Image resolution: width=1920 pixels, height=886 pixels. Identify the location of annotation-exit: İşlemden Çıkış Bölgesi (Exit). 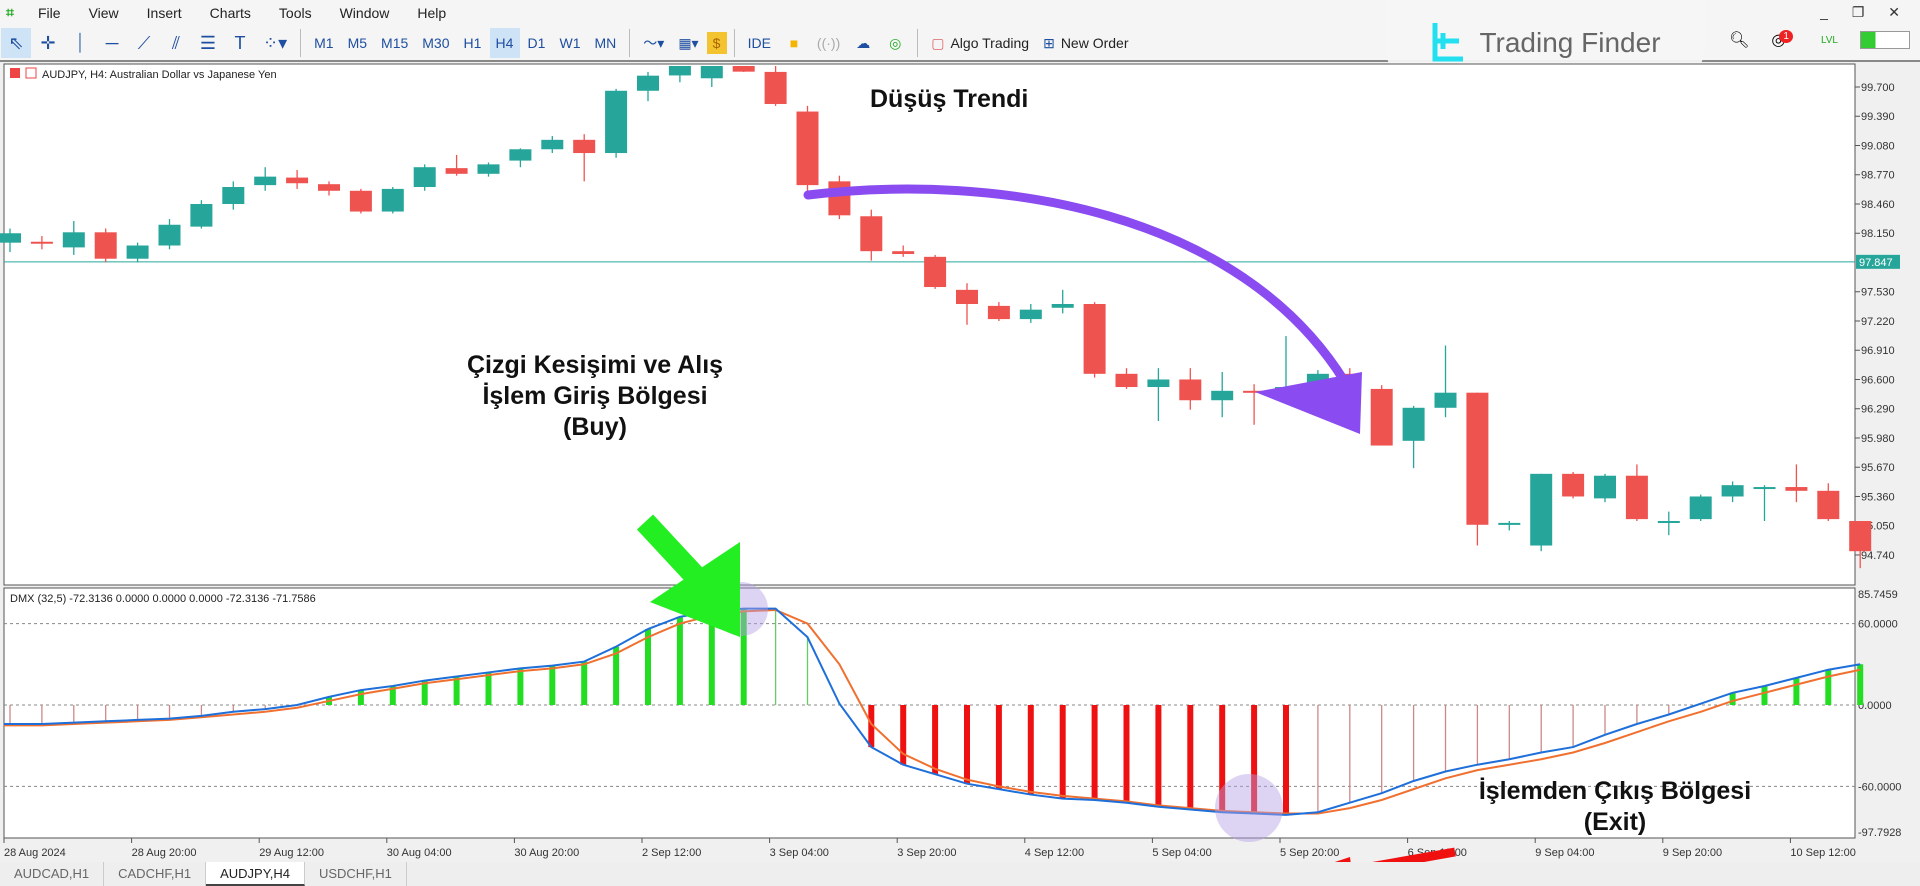
(1615, 806).